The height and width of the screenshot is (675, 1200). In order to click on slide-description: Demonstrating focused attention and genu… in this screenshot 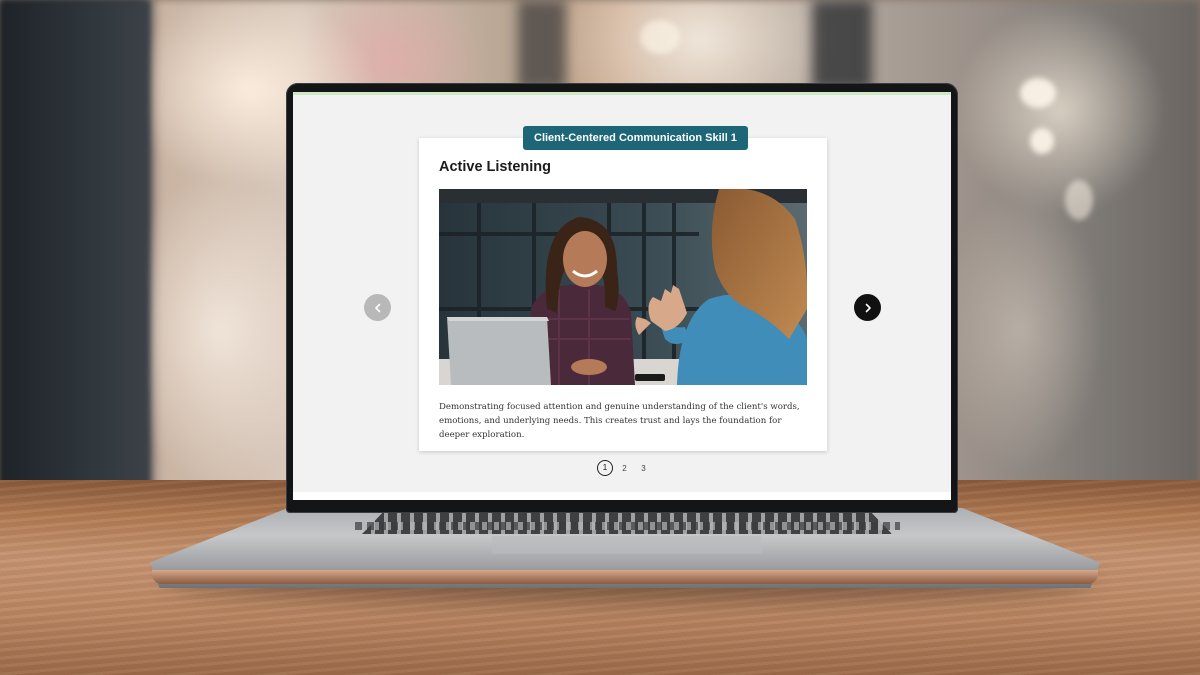, I will do `click(619, 421)`.